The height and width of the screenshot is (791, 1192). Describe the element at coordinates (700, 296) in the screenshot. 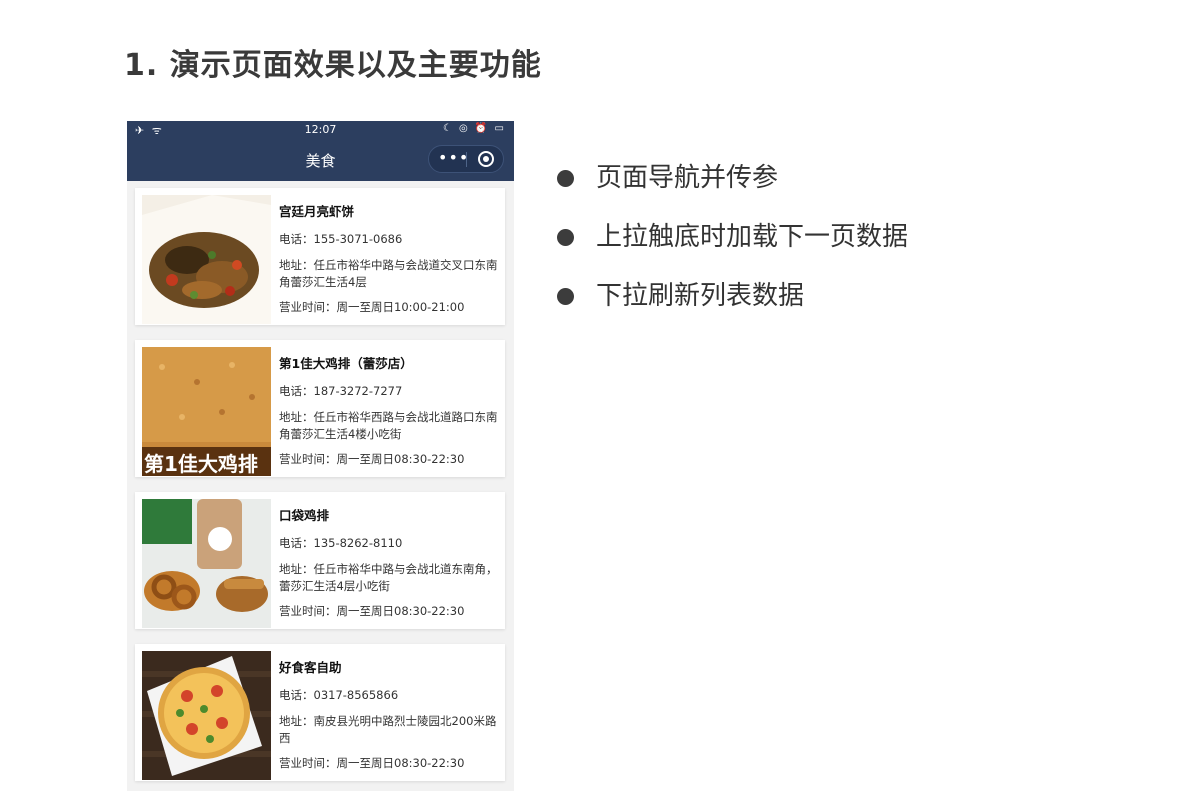

I see `feature-text: 下拉刷新列表数据` at that location.